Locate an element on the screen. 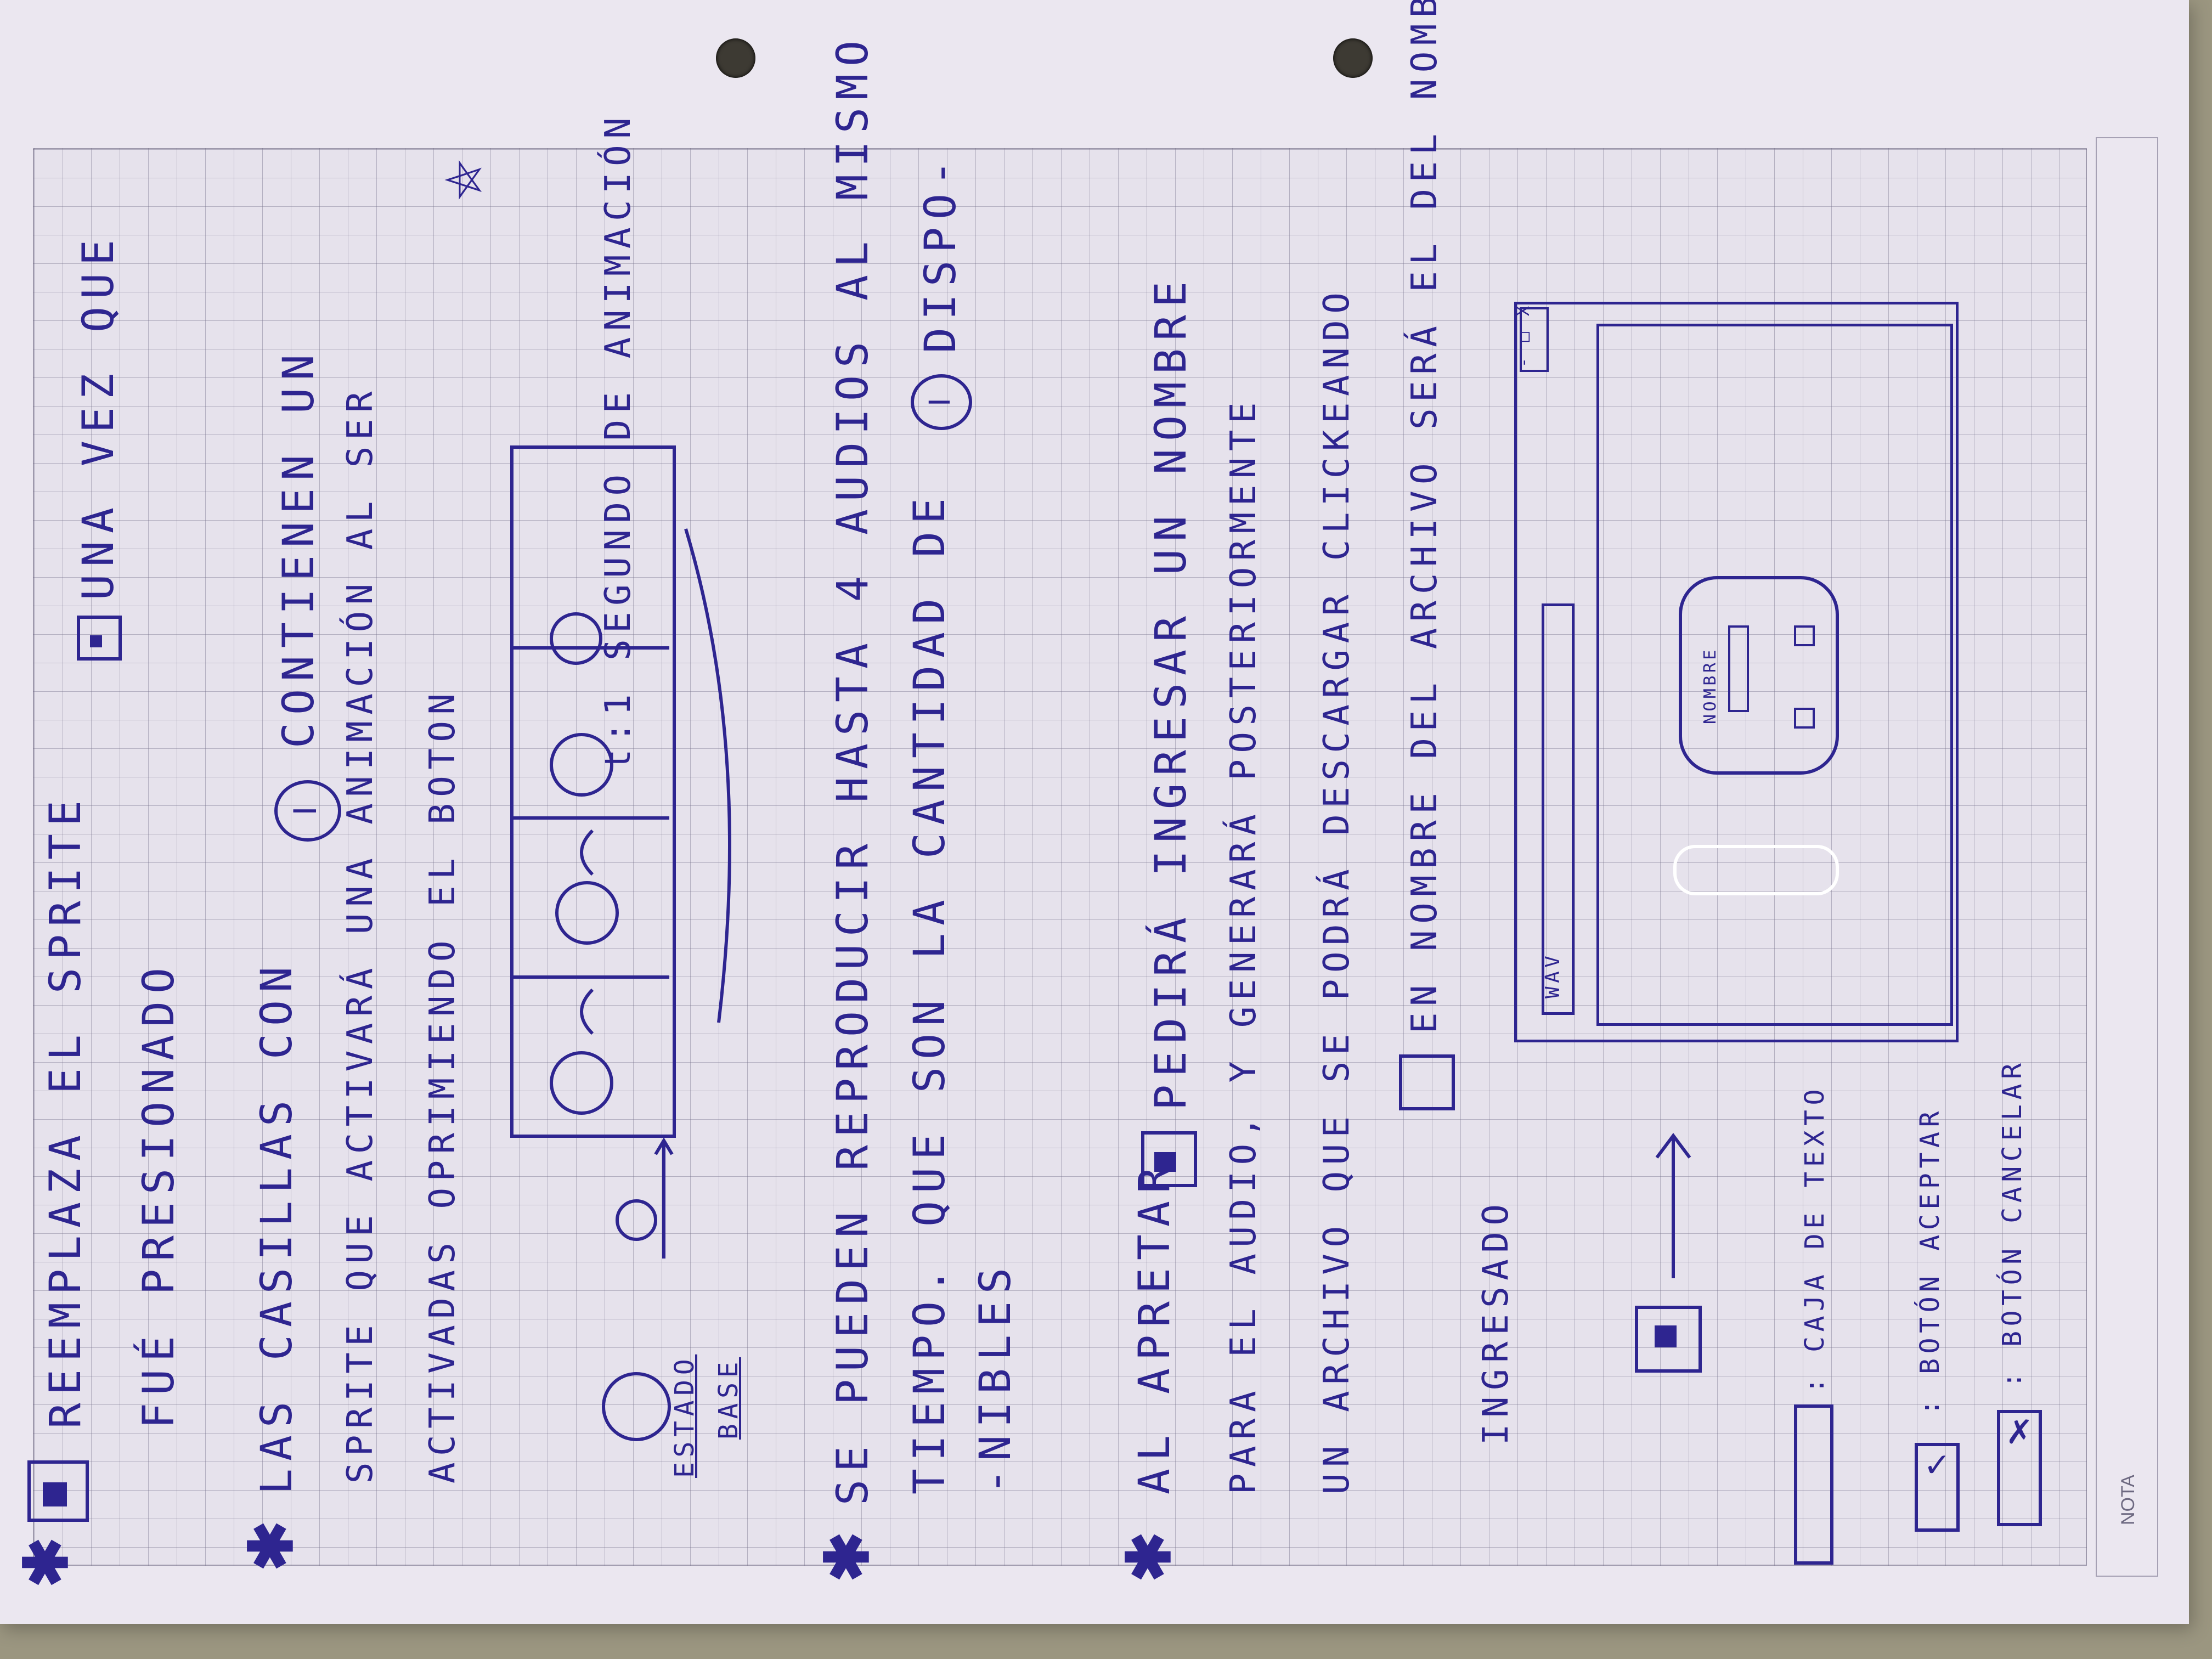 The image size is (2212, 1659). name-dialog-accept is located at coordinates (1805, 635).